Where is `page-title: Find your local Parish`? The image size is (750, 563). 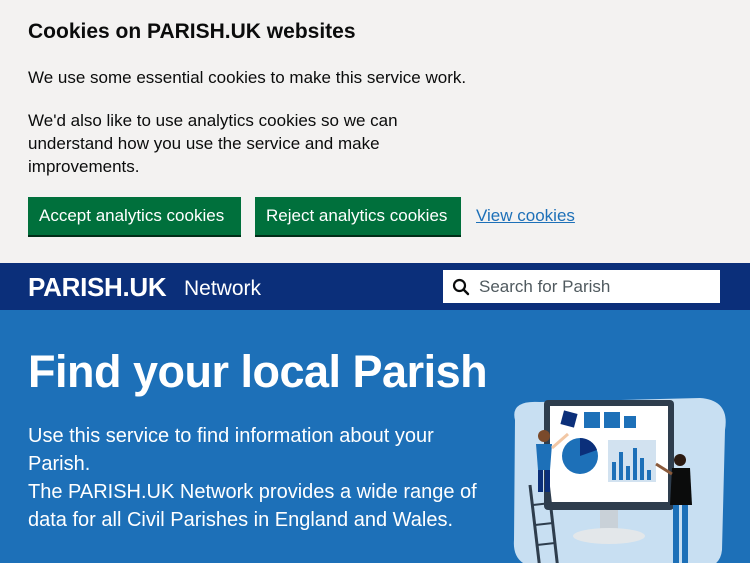 page-title: Find your local Parish is located at coordinates (258, 371).